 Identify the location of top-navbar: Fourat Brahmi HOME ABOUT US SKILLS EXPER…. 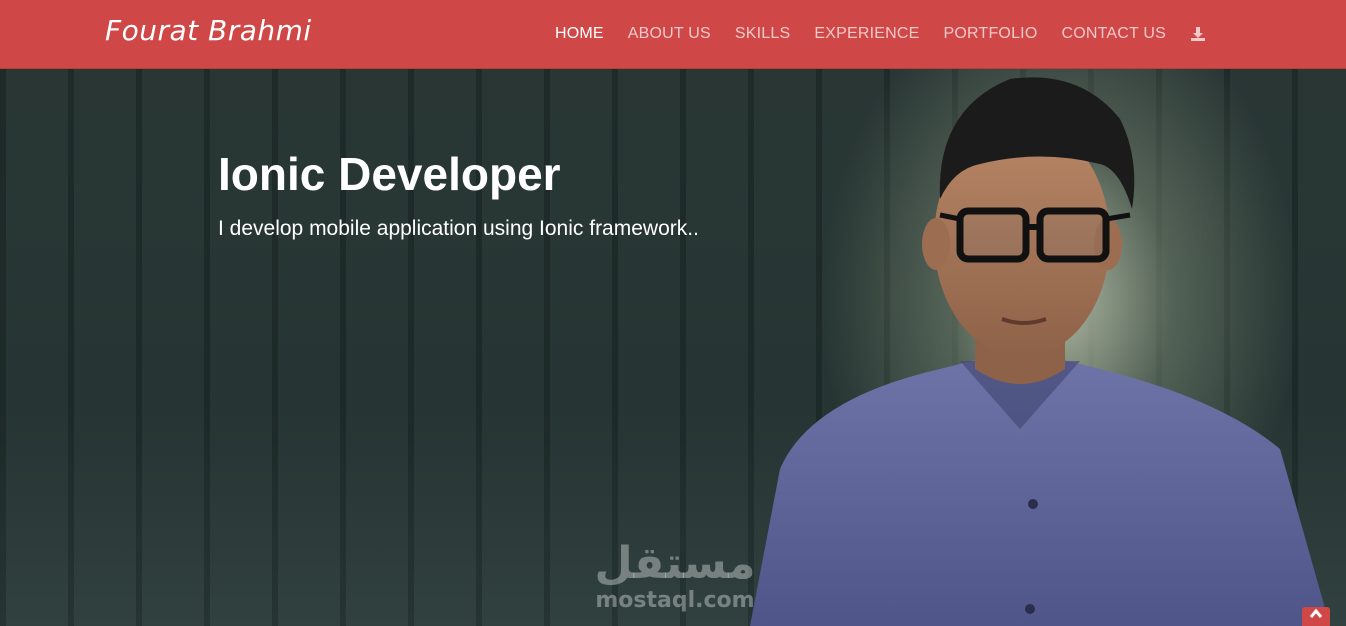
(673, 34).